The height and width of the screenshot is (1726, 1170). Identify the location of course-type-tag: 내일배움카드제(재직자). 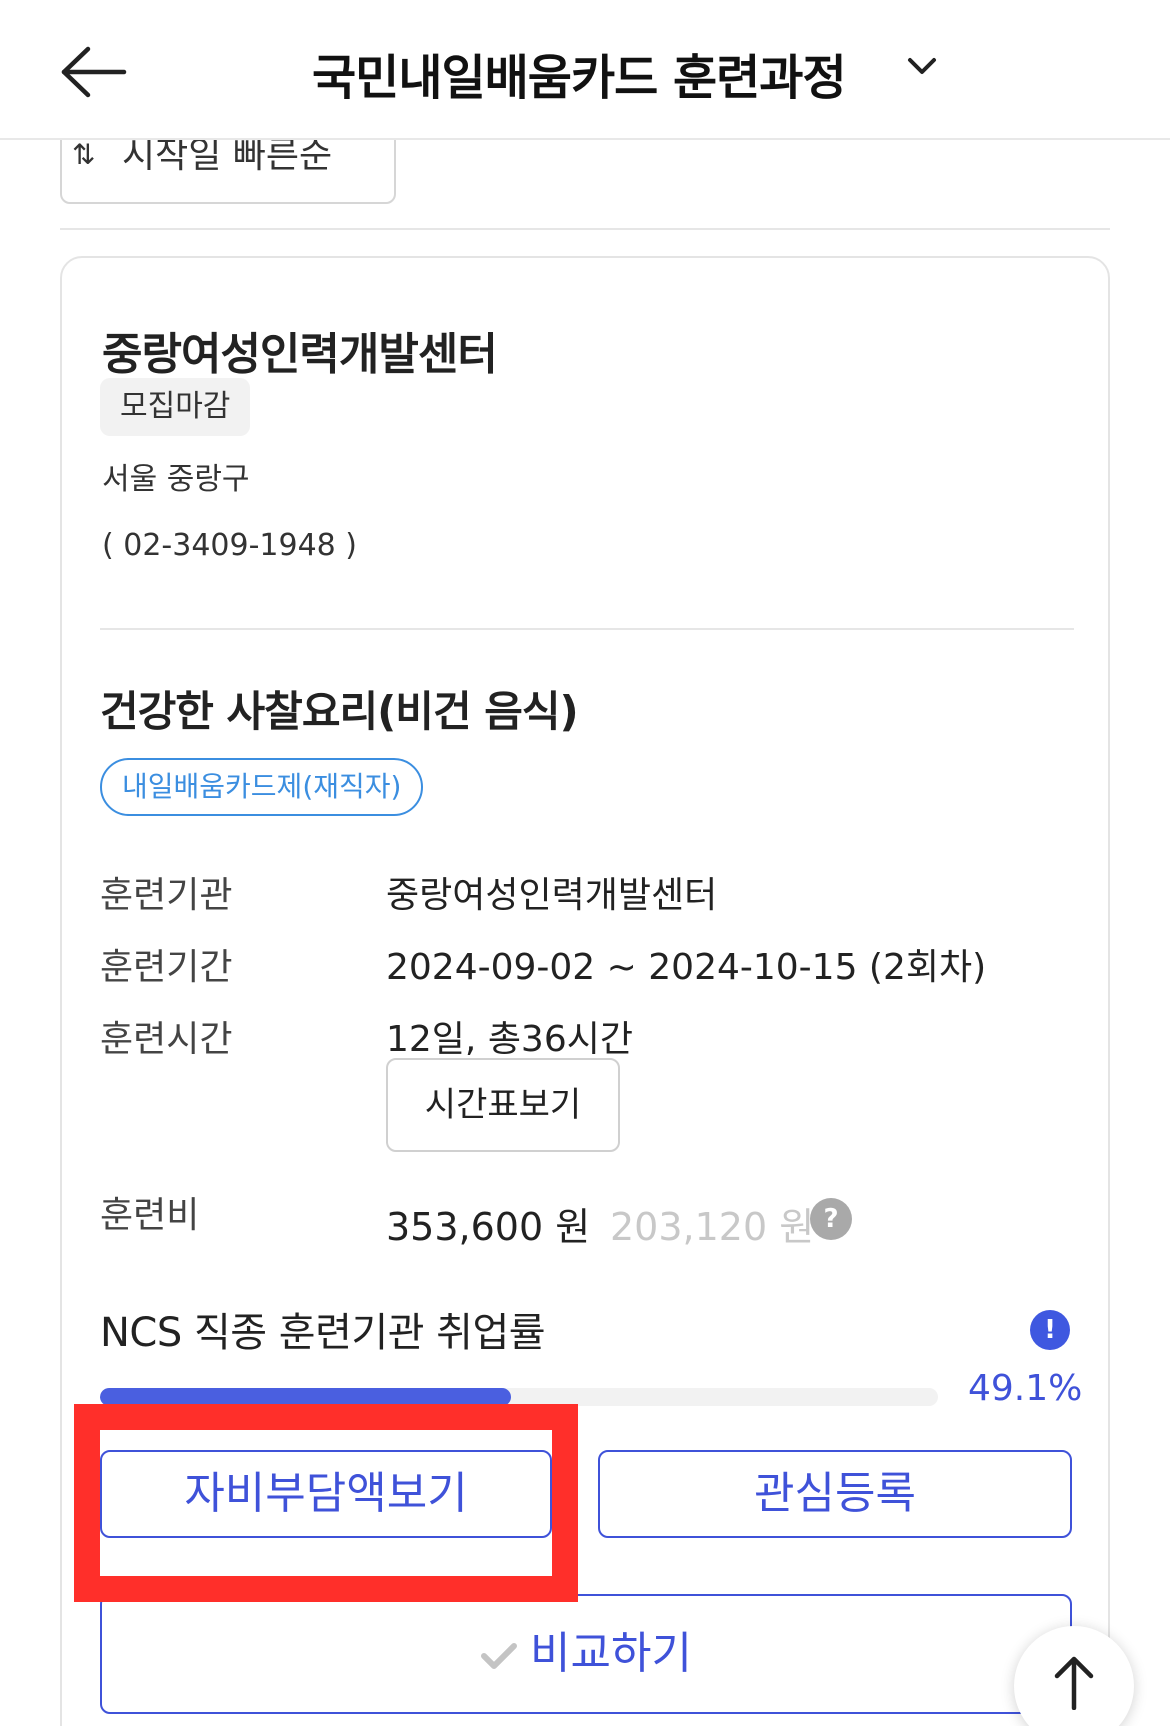
(262, 787).